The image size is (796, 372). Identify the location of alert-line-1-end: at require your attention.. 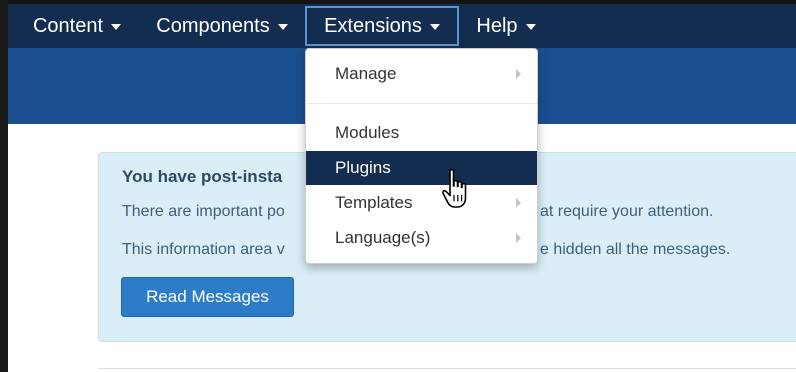
(627, 211).